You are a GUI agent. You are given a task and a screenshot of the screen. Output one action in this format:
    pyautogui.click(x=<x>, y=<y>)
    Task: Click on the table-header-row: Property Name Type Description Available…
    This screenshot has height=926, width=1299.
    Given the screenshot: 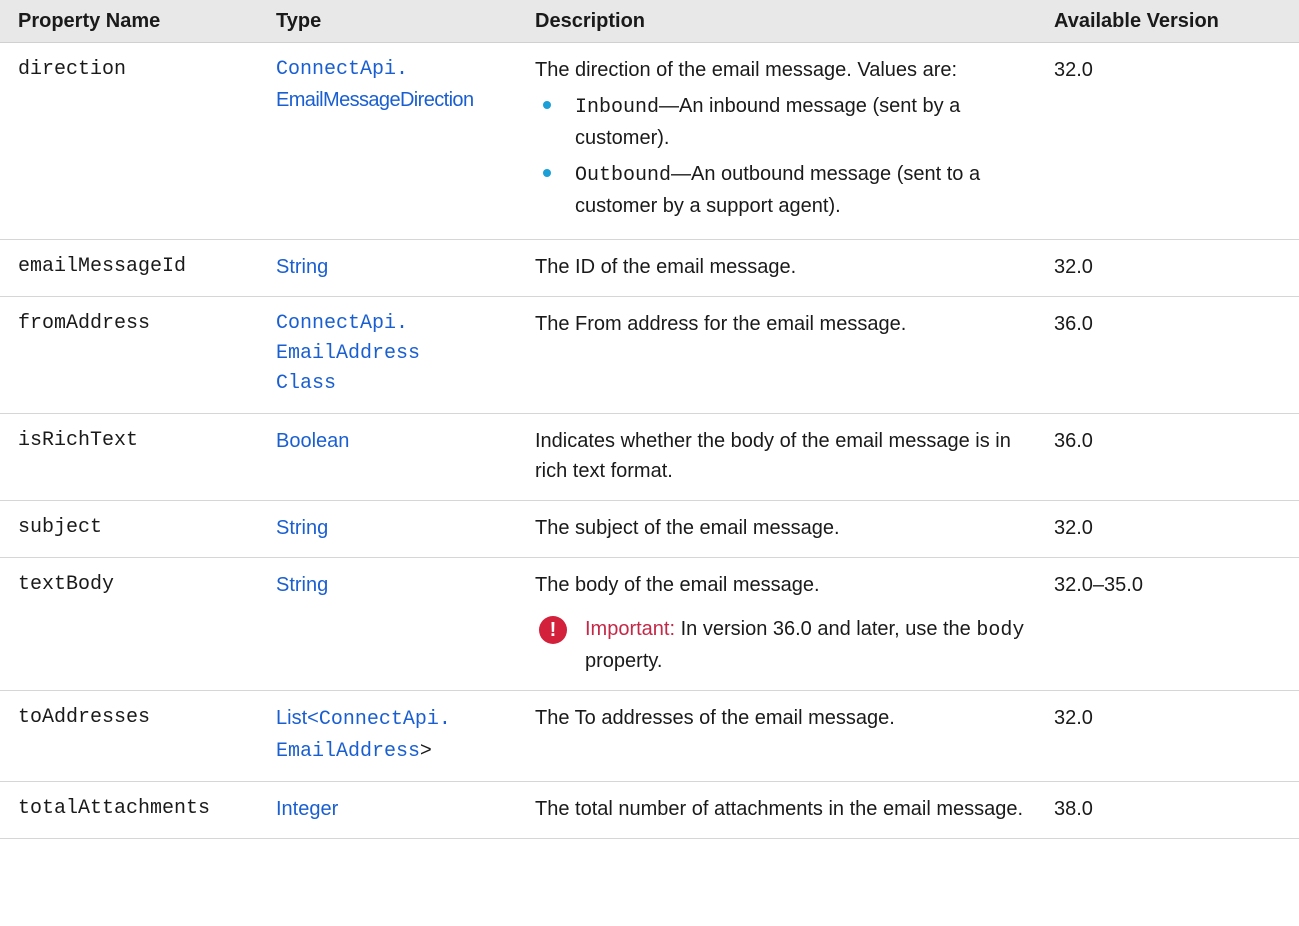 What is the action you would take?
    pyautogui.click(x=649, y=21)
    